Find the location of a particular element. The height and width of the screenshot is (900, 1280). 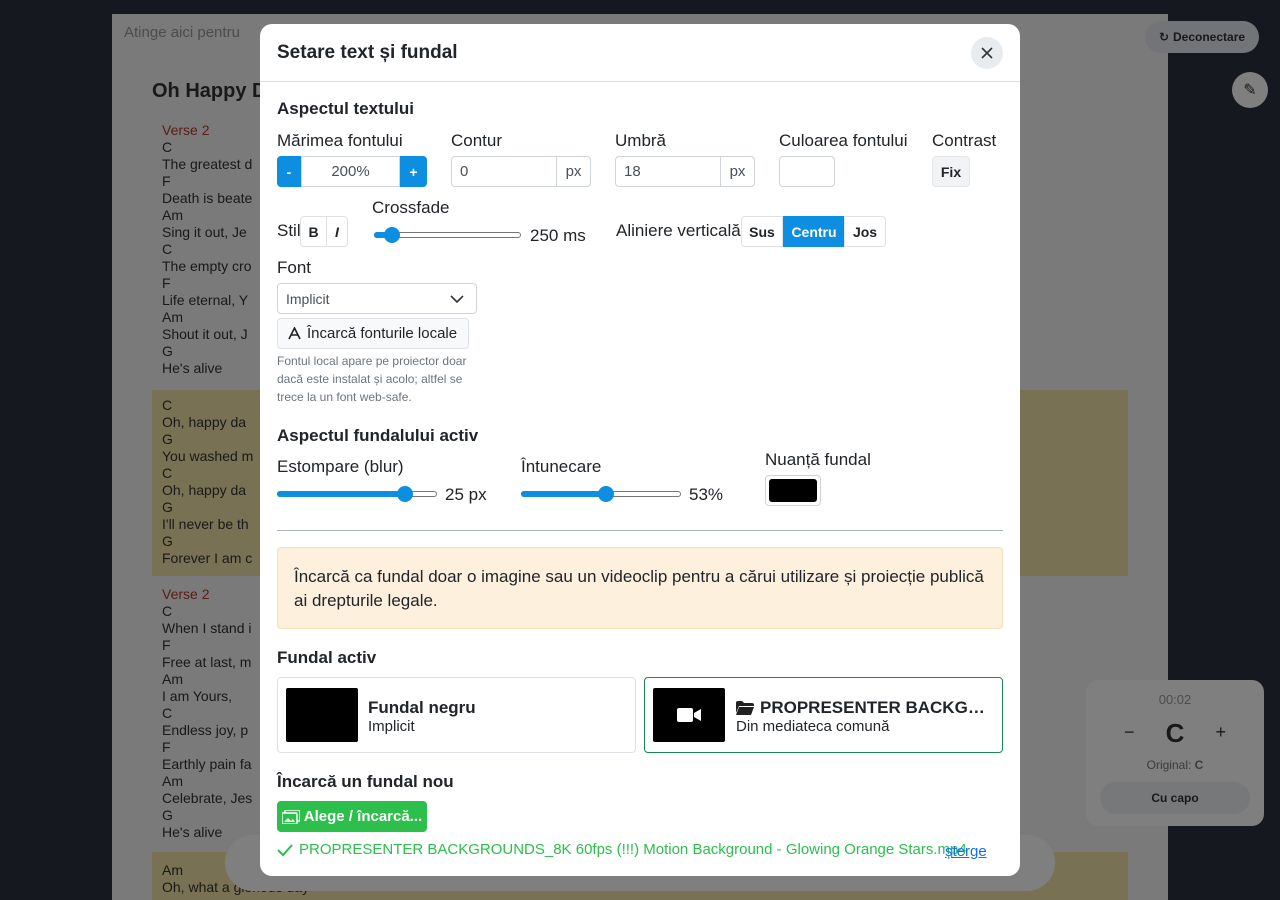

video-camera-icon is located at coordinates (689, 715).